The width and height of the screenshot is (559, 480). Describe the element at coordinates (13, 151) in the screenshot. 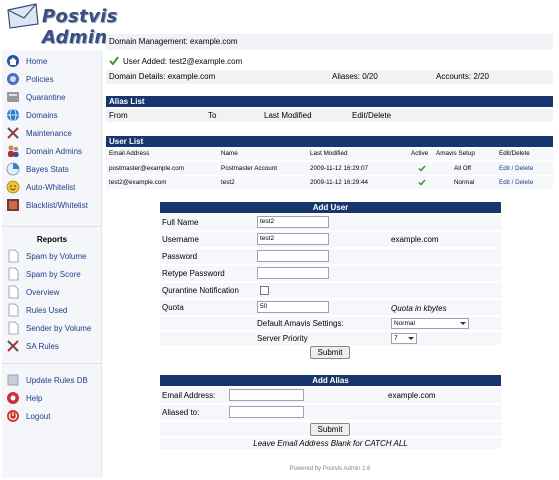

I see `domain-admins-icon` at that location.